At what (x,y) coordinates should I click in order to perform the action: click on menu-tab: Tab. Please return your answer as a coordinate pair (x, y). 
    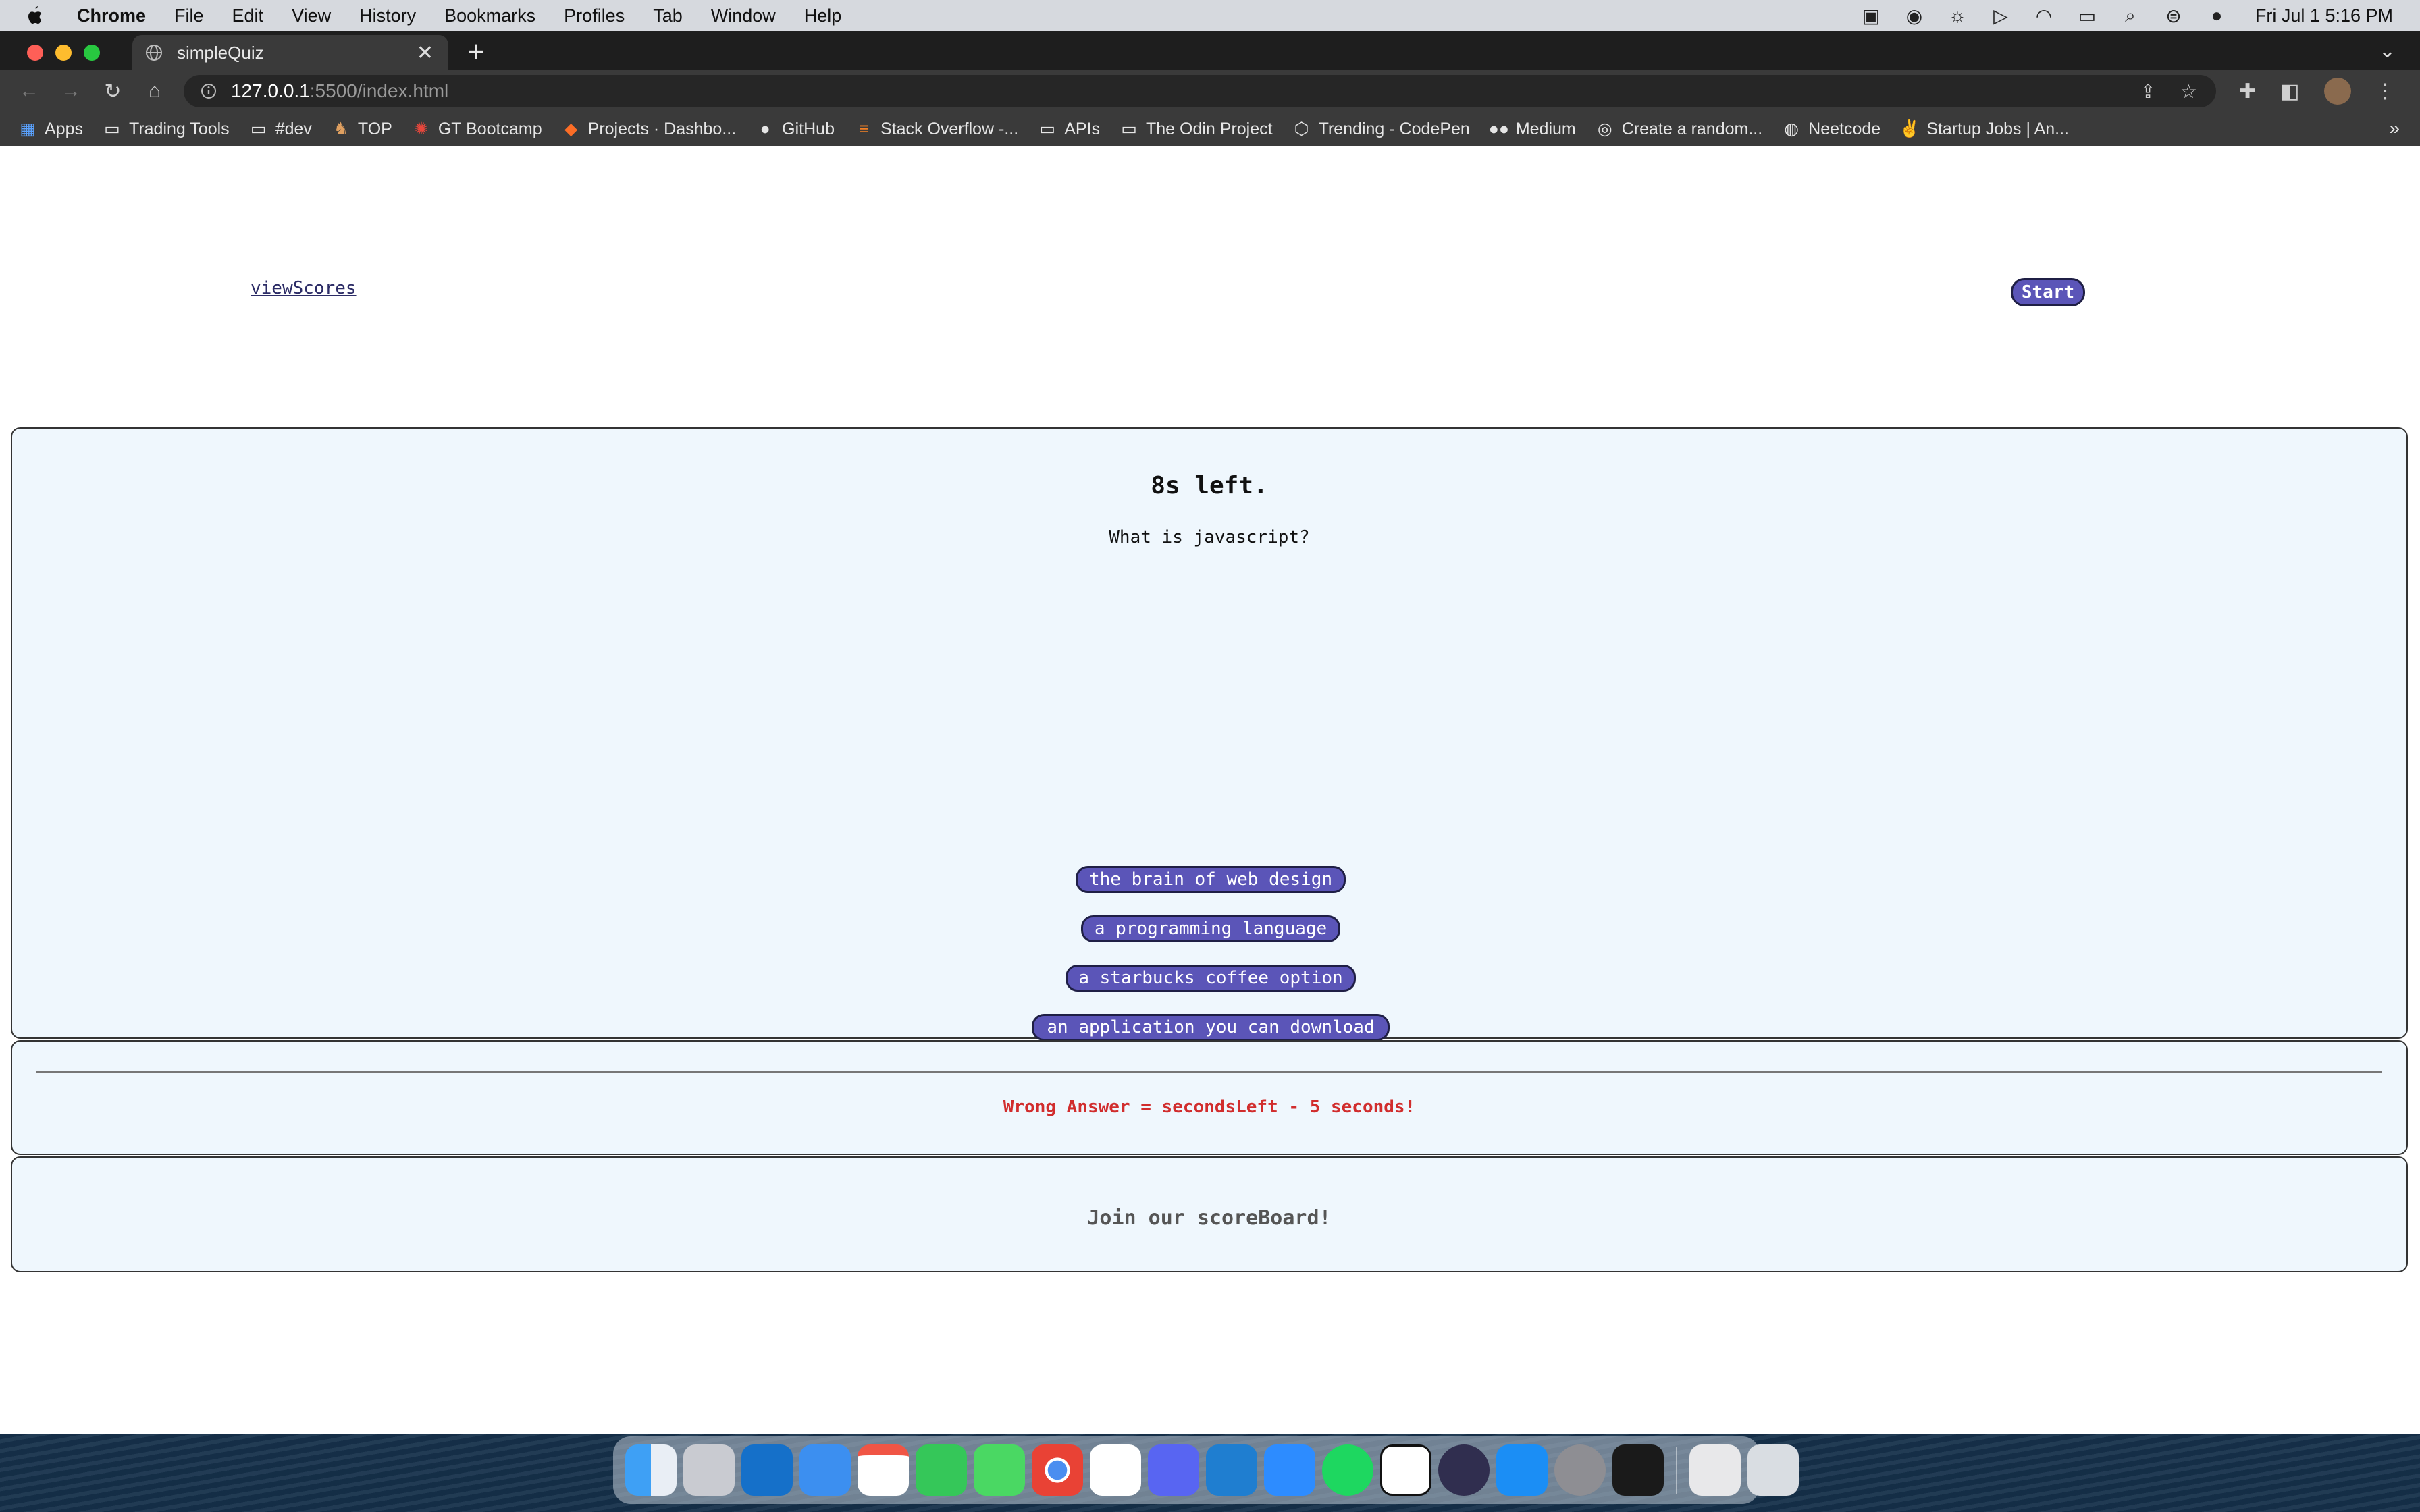
    Looking at the image, I should click on (668, 15).